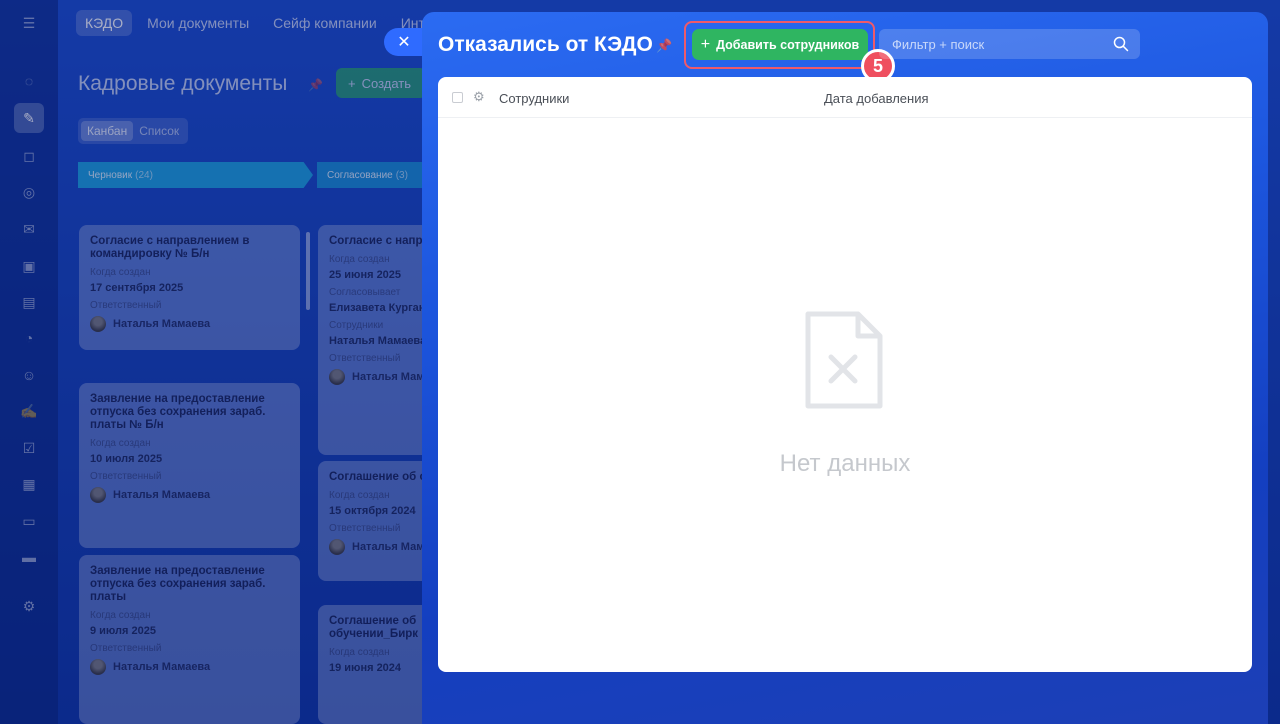 This screenshot has width=1280, height=724. What do you see at coordinates (844, 360) in the screenshot?
I see `no-data-document-icon` at bounding box center [844, 360].